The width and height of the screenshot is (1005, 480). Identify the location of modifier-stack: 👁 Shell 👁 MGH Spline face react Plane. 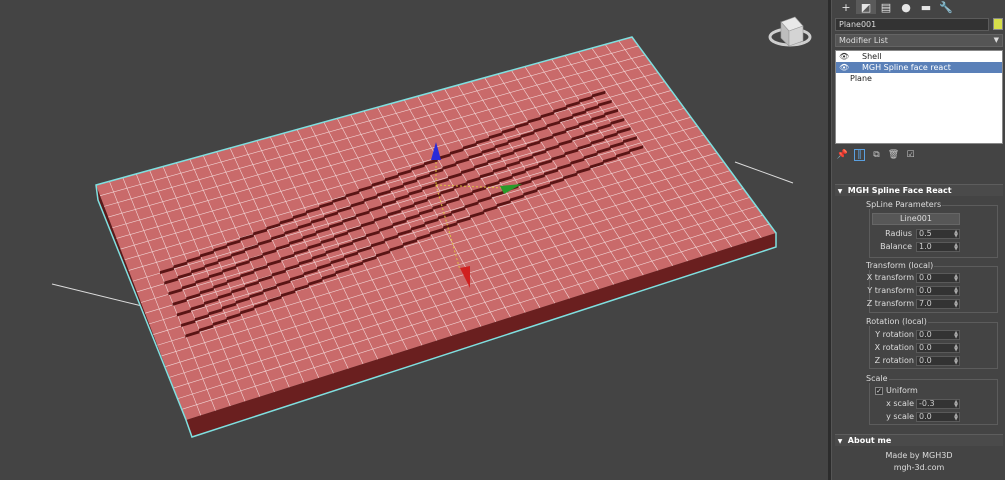
(919, 97).